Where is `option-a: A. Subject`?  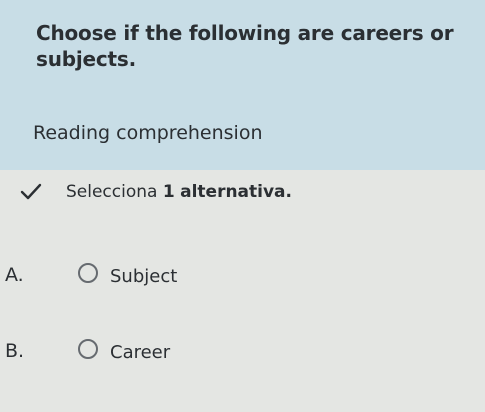 option-a: A. Subject is located at coordinates (242, 277).